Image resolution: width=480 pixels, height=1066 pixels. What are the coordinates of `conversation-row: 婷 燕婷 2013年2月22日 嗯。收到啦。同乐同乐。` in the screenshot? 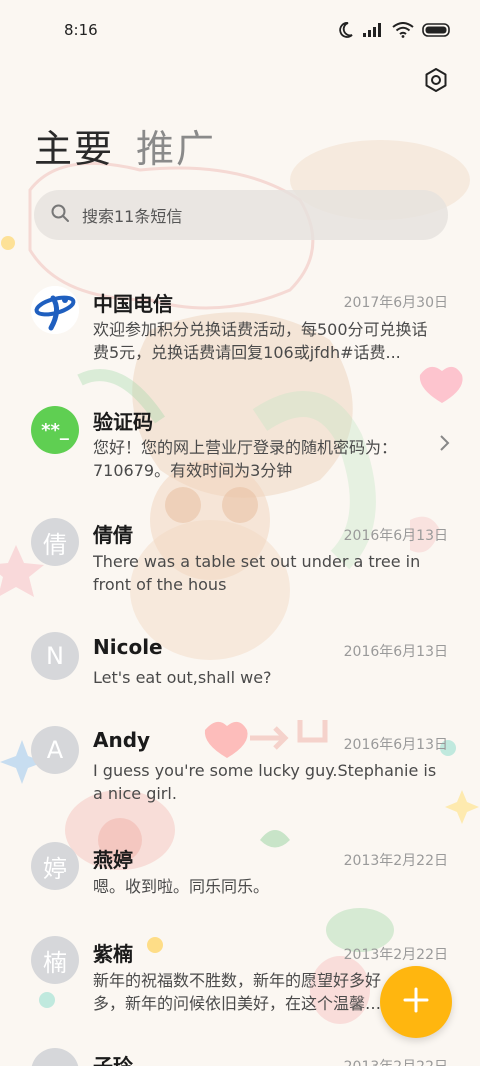 It's located at (240, 879).